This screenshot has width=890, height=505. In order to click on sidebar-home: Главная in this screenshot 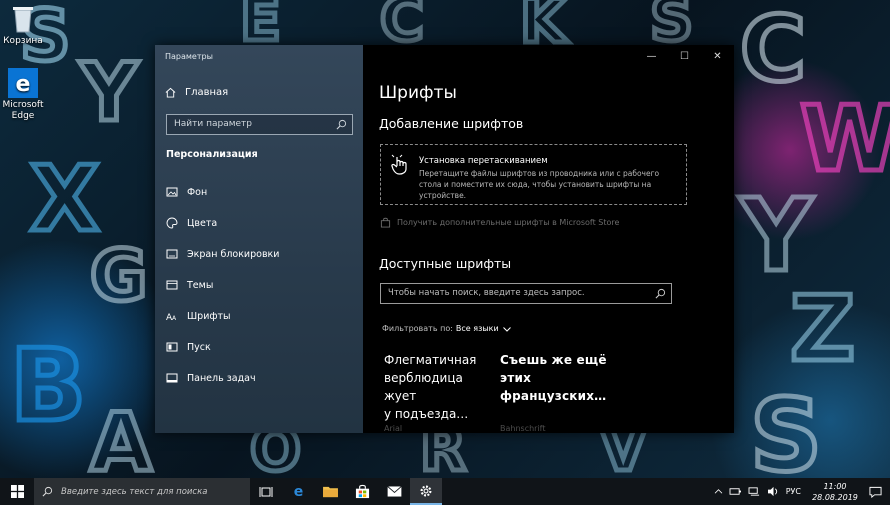, I will do `click(196, 92)`.